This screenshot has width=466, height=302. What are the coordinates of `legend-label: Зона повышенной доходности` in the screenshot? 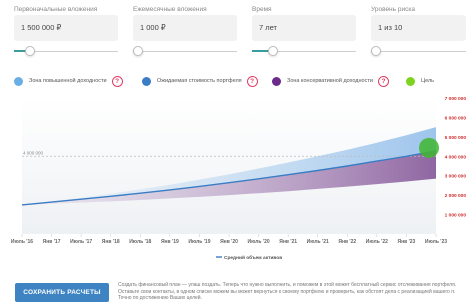 It's located at (68, 81).